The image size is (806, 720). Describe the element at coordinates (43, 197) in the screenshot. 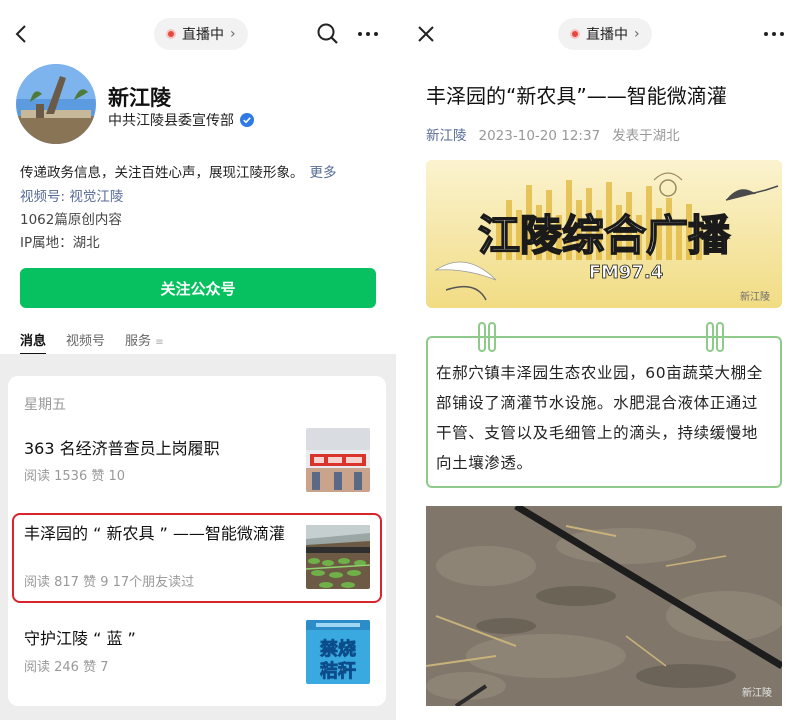

I see `video-channel-prefix: 视频号:` at that location.